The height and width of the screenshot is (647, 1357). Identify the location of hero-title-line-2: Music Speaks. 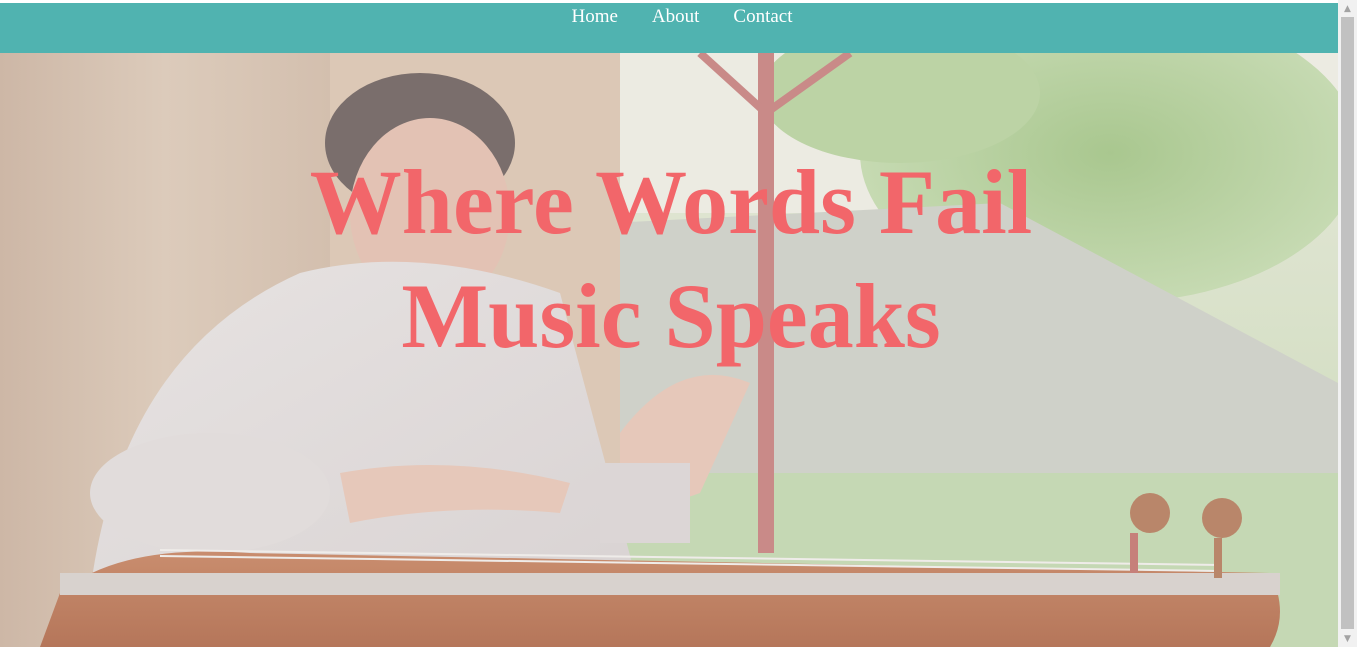
(671, 316).